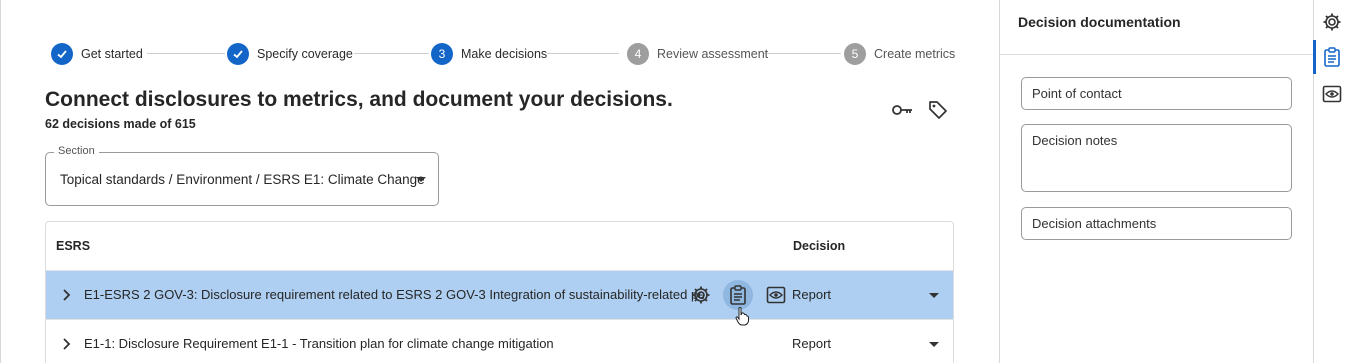 Image resolution: width=1350 pixels, height=363 pixels. What do you see at coordinates (1332, 57) in the screenshot?
I see `clipboard-icon` at bounding box center [1332, 57].